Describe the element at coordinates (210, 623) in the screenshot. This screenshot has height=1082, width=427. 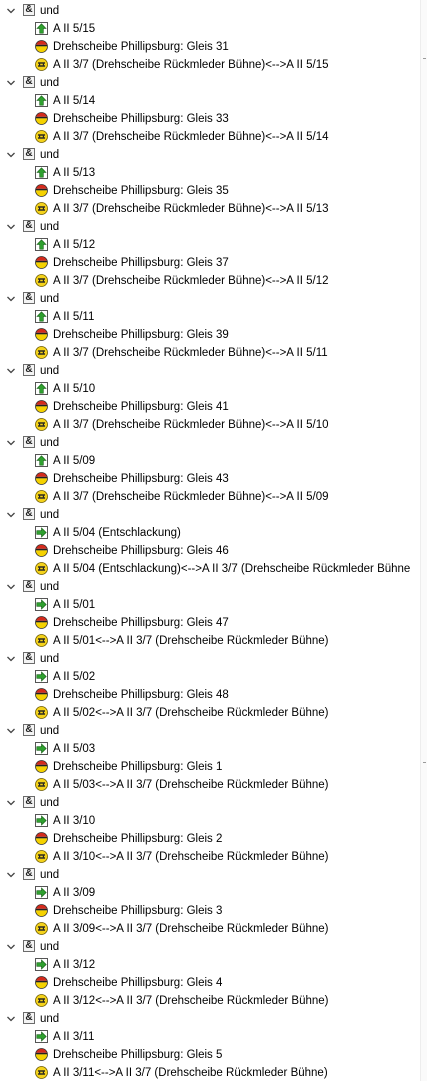
I see `signal-node: Drehscheibe Phillipsburg: Gleis 47` at that location.